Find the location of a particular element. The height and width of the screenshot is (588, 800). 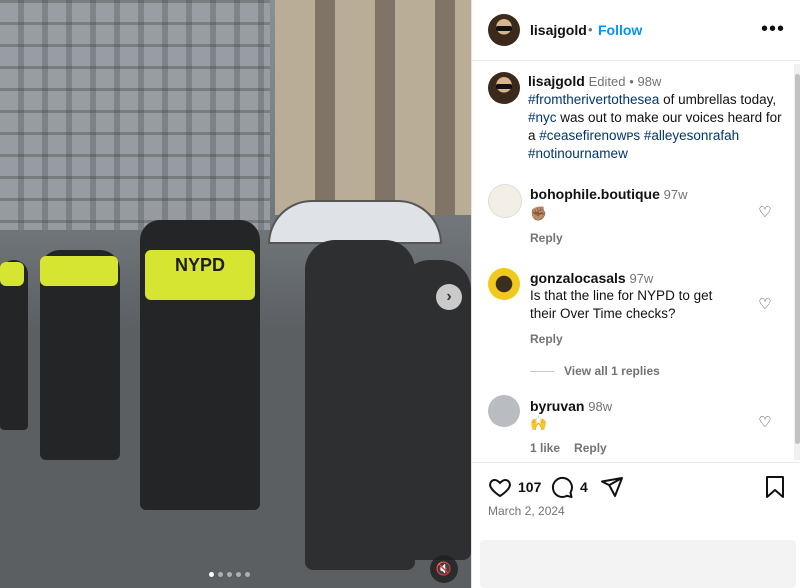

author-username: lisajgold is located at coordinates (558, 30).